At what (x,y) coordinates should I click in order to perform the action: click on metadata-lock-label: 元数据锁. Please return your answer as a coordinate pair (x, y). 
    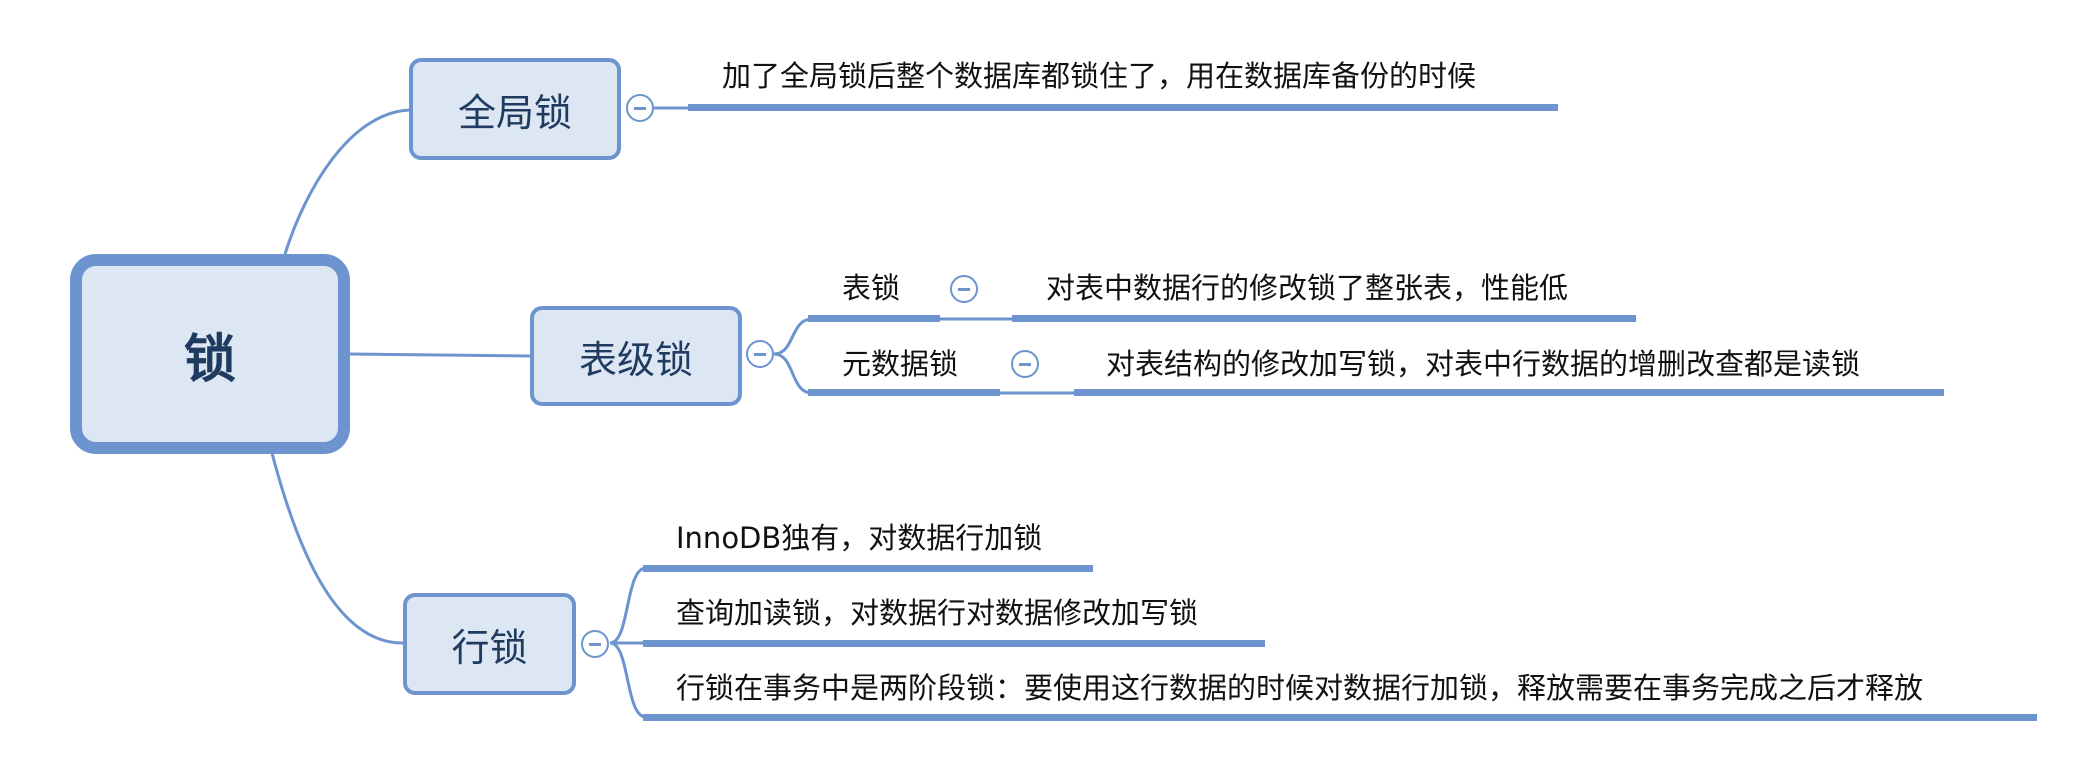
    Looking at the image, I should click on (900, 364).